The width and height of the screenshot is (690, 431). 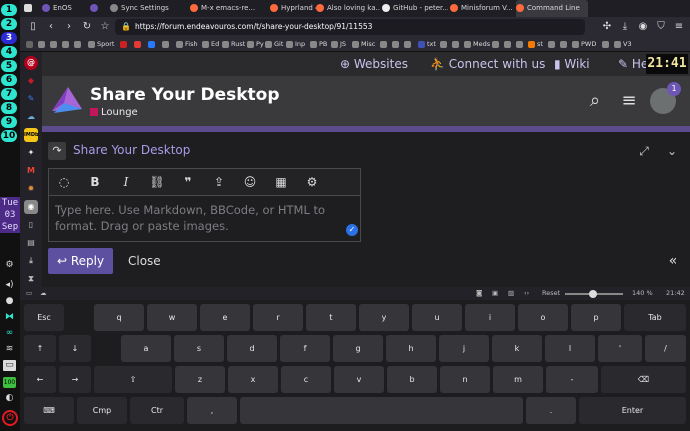 I want to click on key-compose: Cmp, so click(x=102, y=410).